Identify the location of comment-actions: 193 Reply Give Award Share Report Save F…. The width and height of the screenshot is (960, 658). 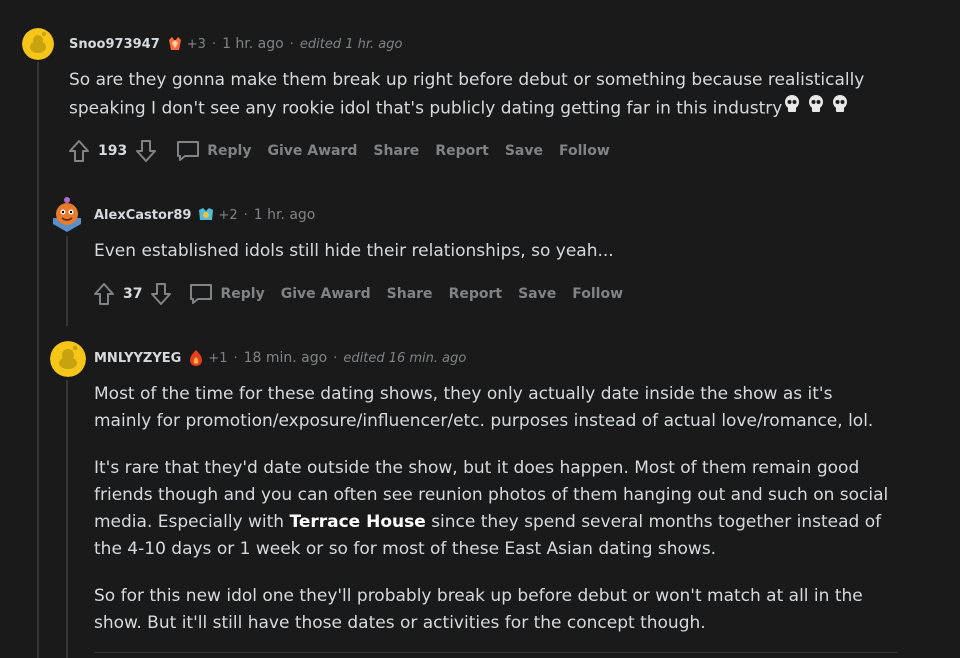
(346, 151).